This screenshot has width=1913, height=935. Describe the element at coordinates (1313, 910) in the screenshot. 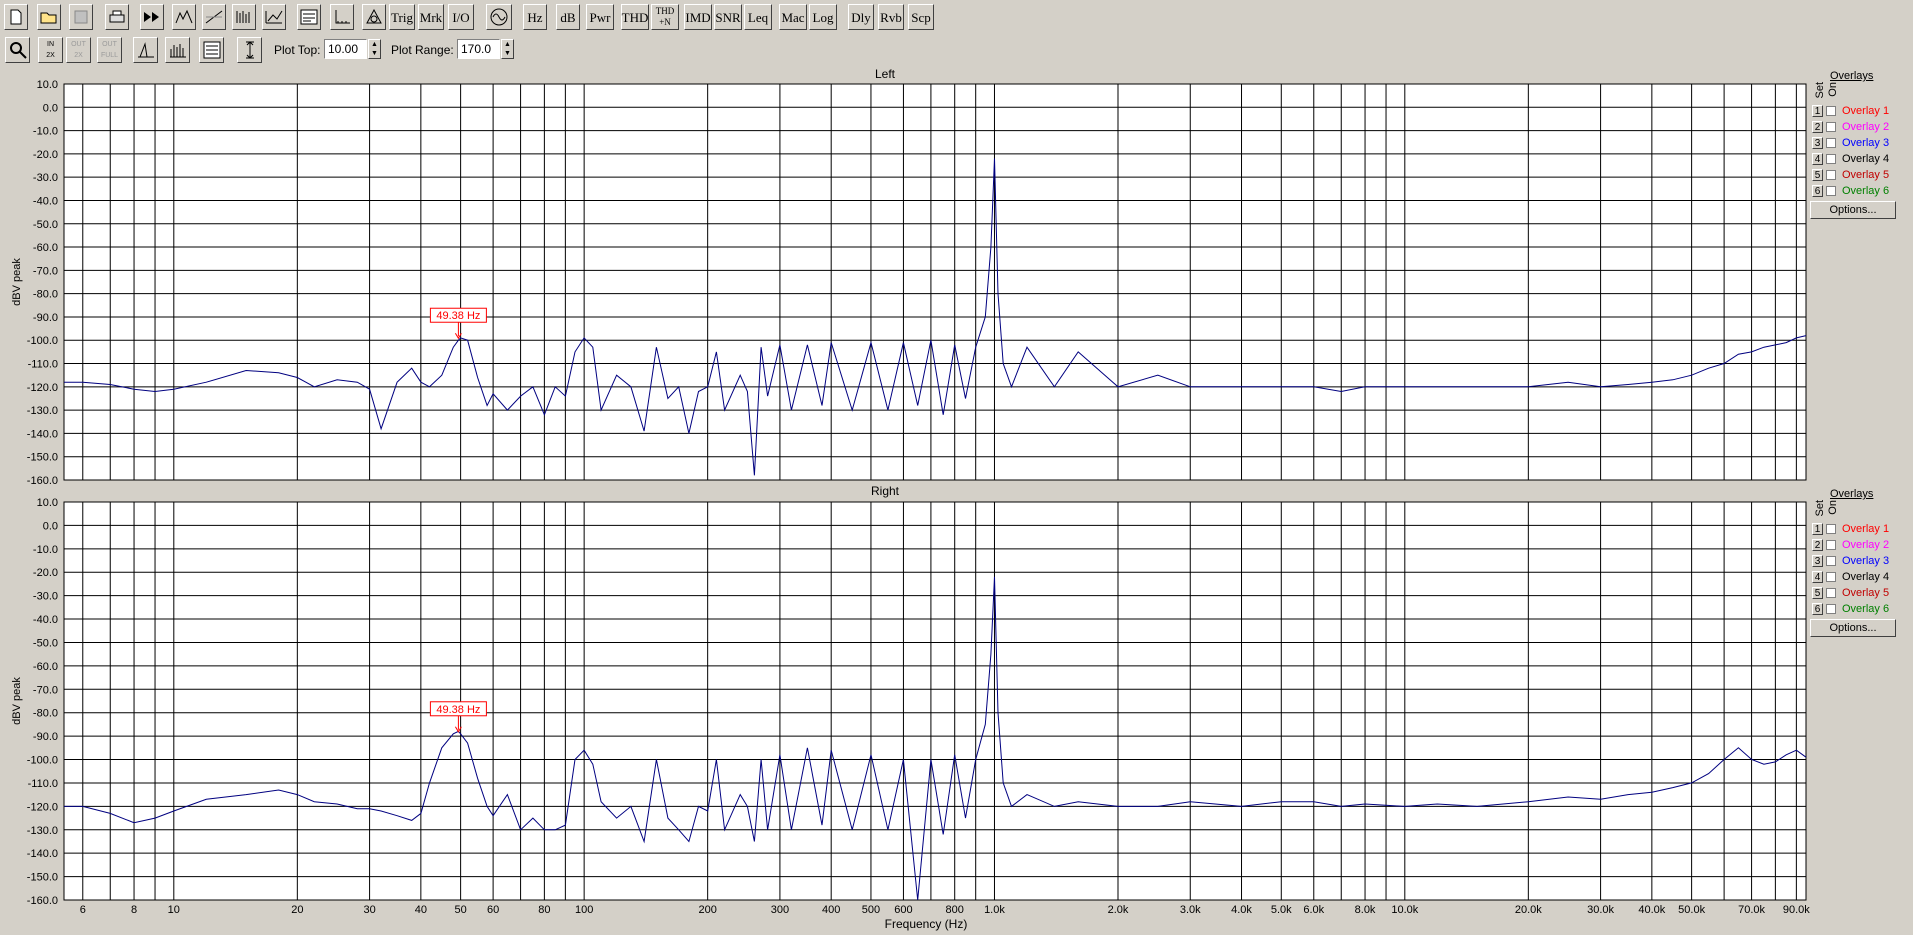

I see `x-tick-label: 6.0k` at that location.